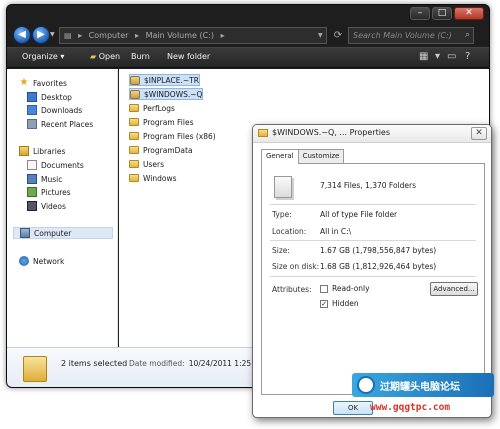 The image size is (500, 429). Describe the element at coordinates (282, 214) in the screenshot. I see `type-label: Type:` at that location.